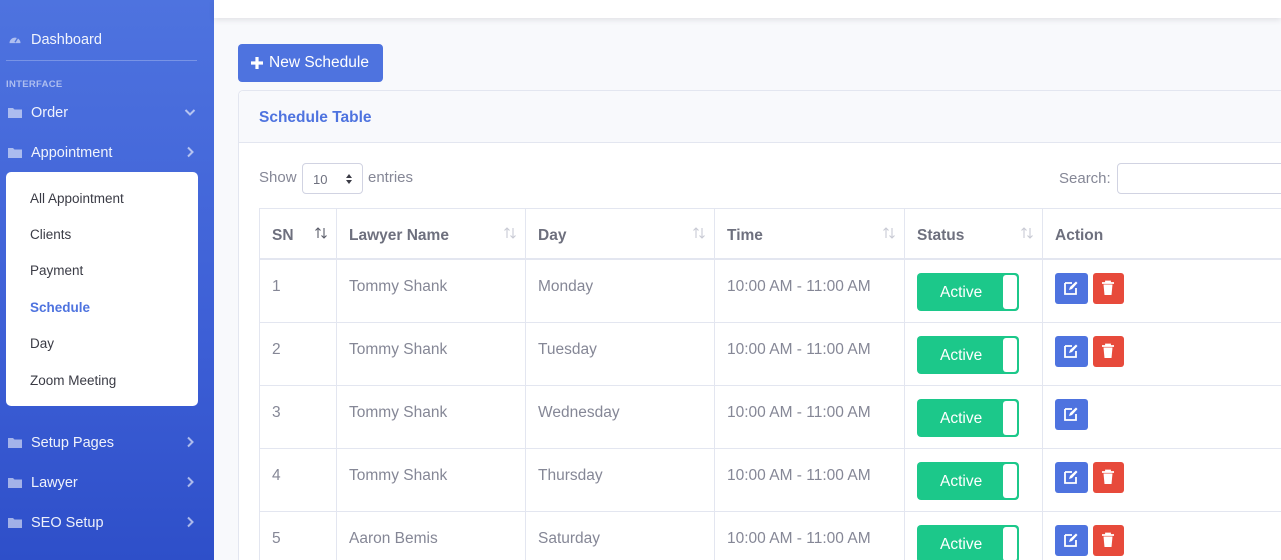  Describe the element at coordinates (430, 536) in the screenshot. I see `cell-lawyer: Aaron Bemis` at that location.